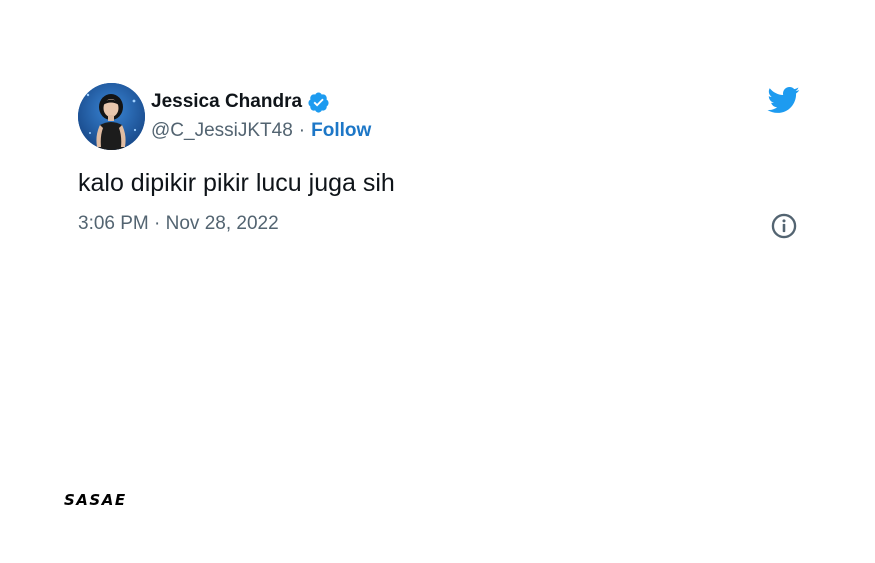  Describe the element at coordinates (341, 131) in the screenshot. I see `follow-button: Follow` at that location.